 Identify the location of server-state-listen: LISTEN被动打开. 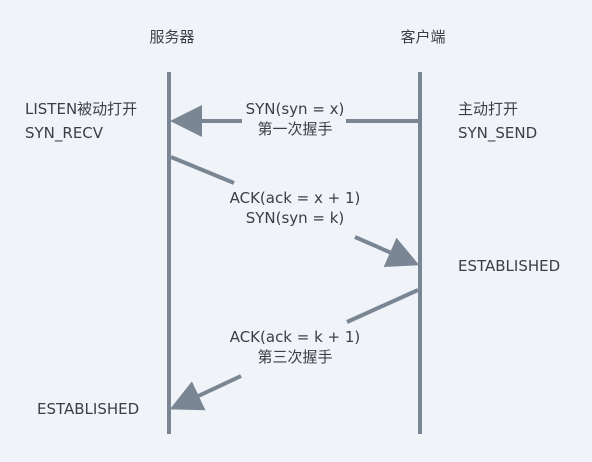
(81, 109).